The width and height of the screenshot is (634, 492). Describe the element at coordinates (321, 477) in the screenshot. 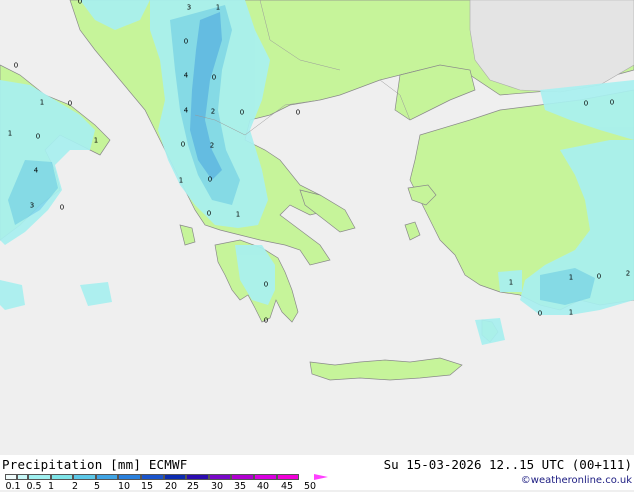

I see `legend-arrow-icon` at that location.